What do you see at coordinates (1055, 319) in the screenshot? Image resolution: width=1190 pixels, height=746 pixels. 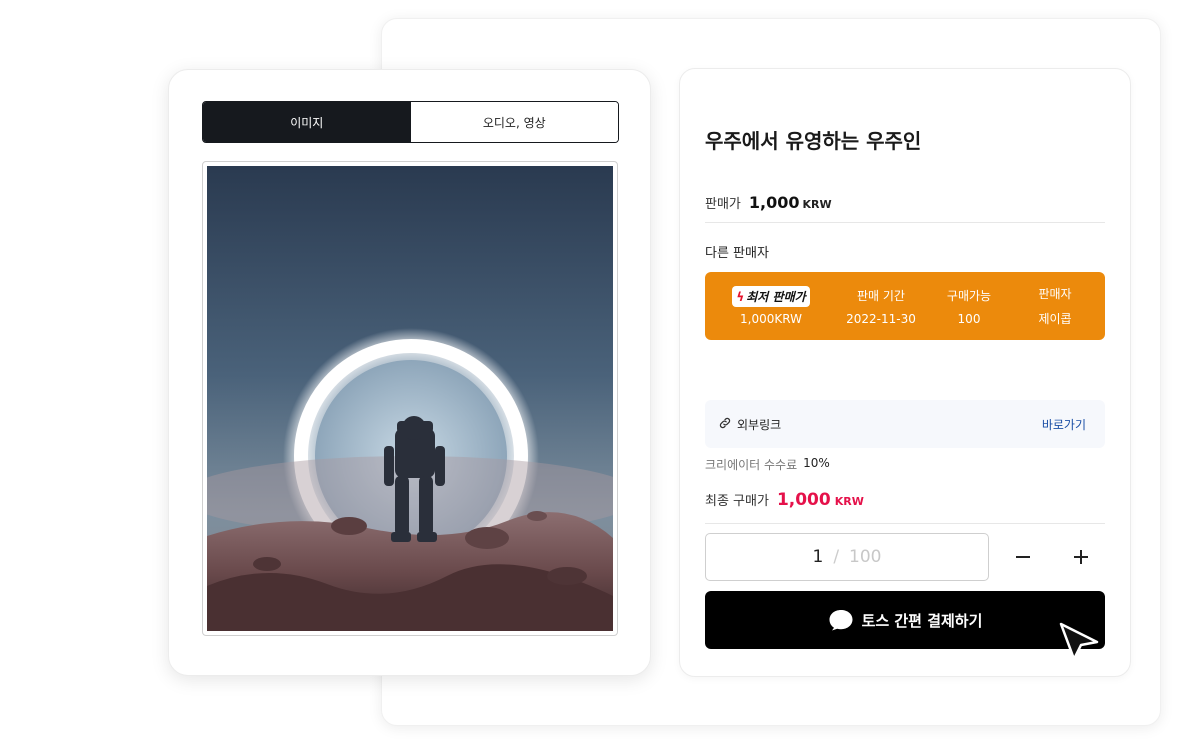 I see `seller-value: 제이콥` at bounding box center [1055, 319].